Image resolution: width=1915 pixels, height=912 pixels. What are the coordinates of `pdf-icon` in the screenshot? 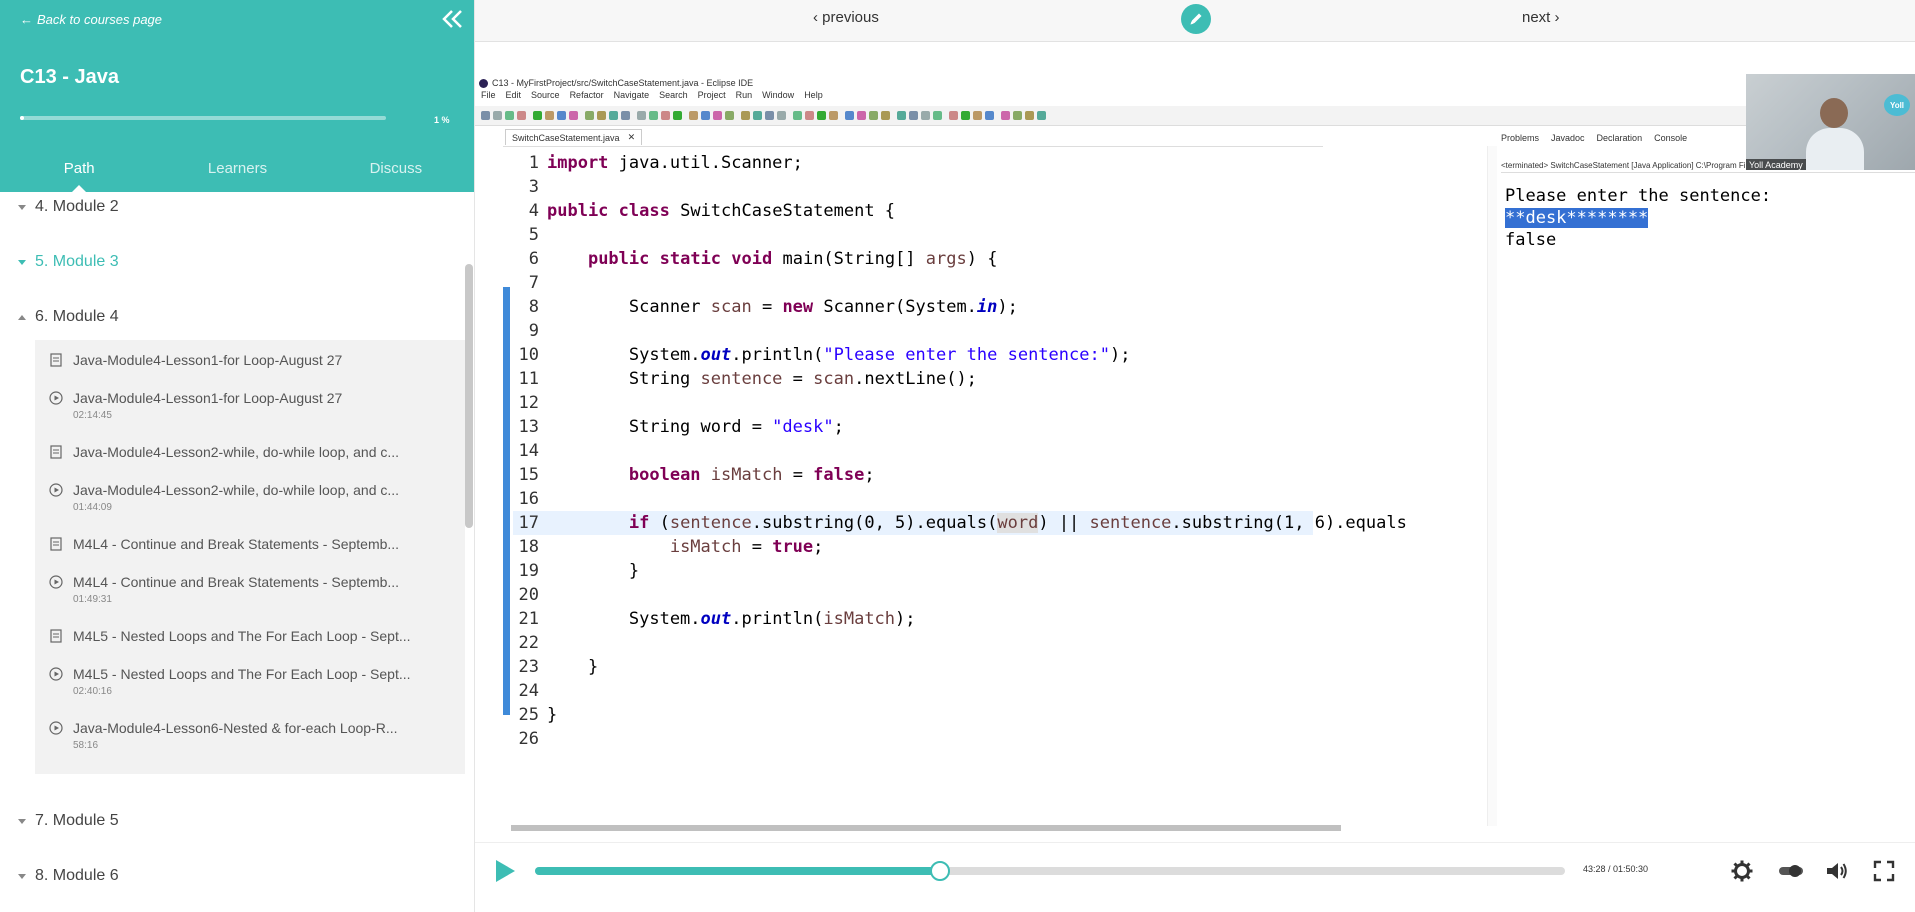 It's located at (56, 360).